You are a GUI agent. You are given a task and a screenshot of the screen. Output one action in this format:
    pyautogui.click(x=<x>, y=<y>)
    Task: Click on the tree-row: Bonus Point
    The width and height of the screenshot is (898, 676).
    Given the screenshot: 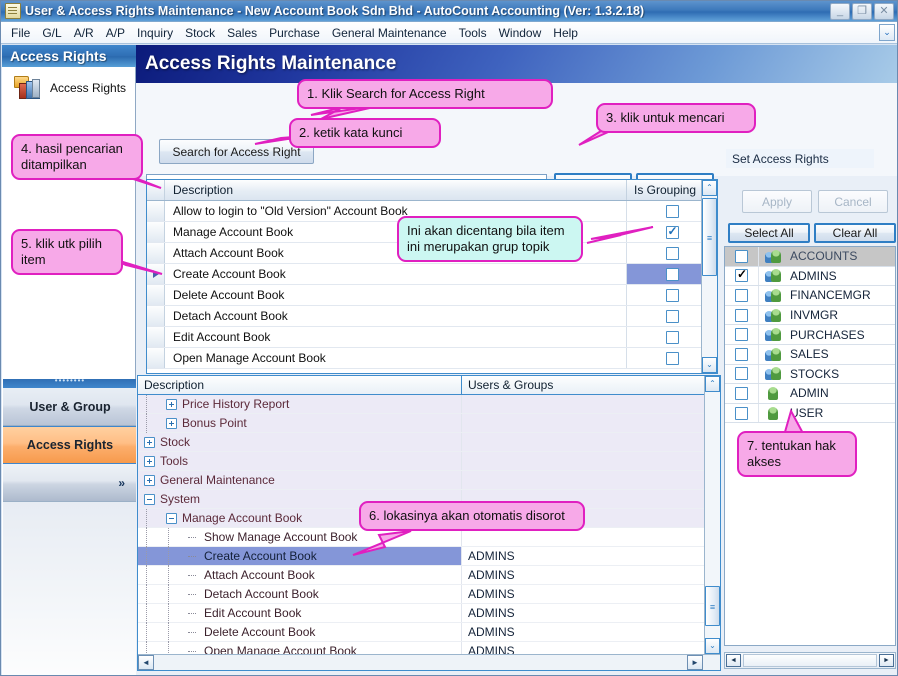 What is the action you would take?
    pyautogui.click(x=421, y=423)
    